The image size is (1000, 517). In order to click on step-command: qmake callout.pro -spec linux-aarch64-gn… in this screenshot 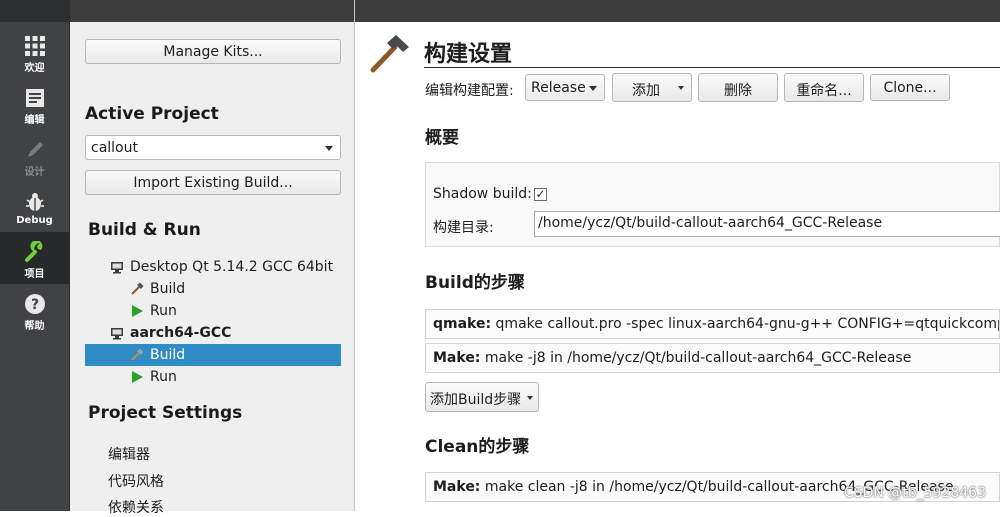, I will do `click(747, 324)`.